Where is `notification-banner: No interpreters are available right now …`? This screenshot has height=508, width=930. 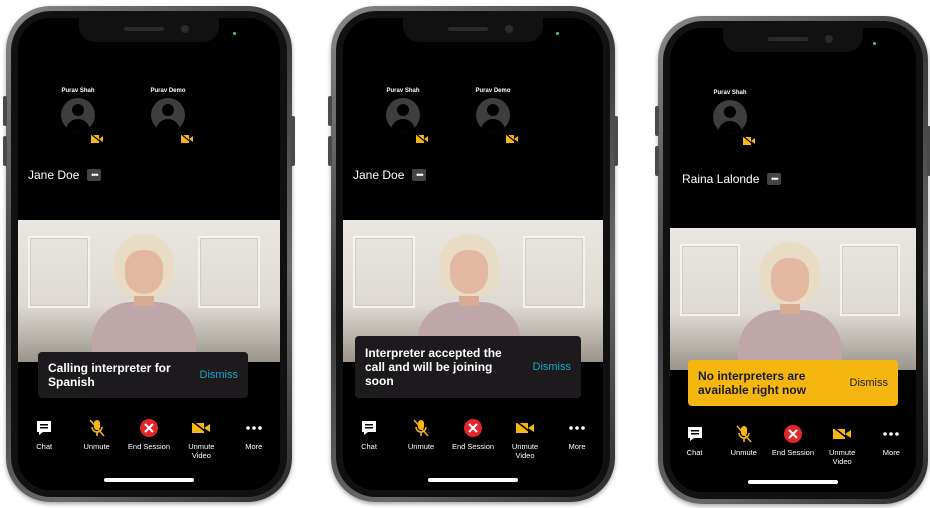
notification-banner: No interpreters are available right now … is located at coordinates (793, 383).